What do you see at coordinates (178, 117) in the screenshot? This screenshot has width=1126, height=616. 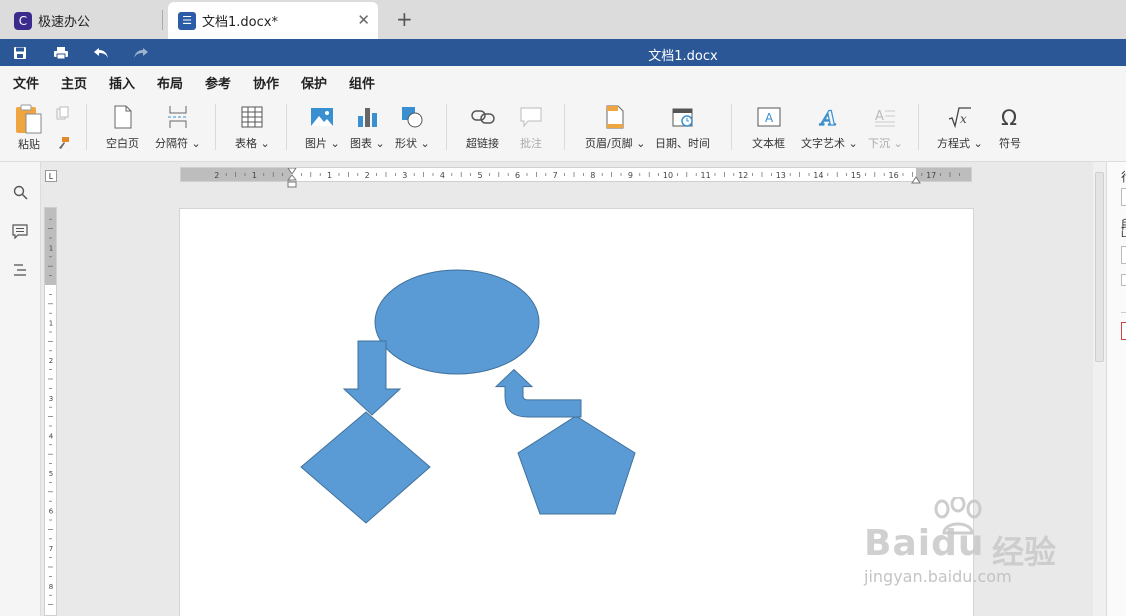 I see `page-break-icon` at bounding box center [178, 117].